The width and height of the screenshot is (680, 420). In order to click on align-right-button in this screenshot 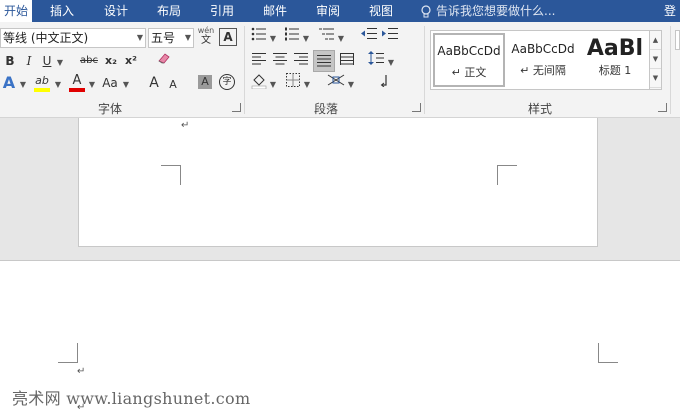, I will do `click(301, 61)`.